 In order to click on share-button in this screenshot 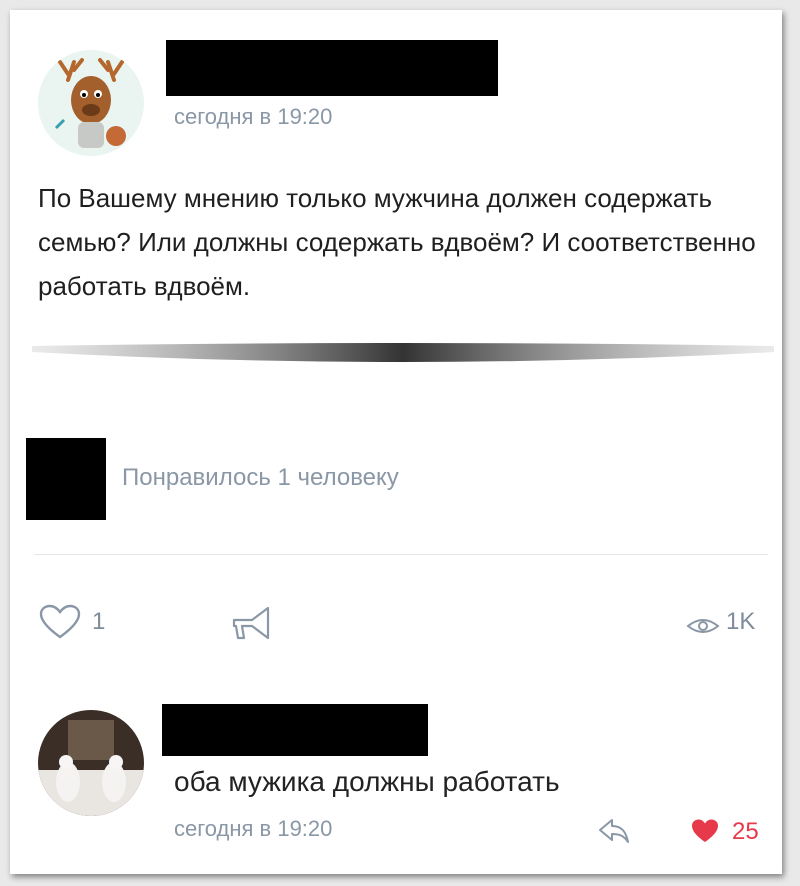, I will do `click(252, 624)`.